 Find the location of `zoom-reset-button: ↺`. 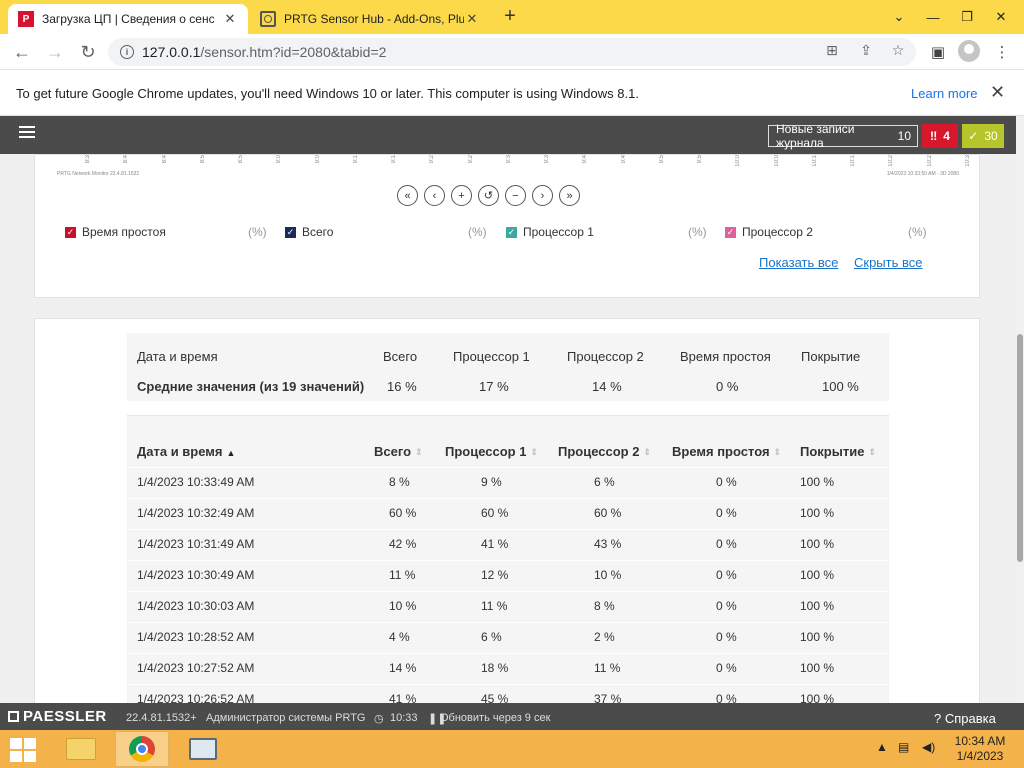

zoom-reset-button: ↺ is located at coordinates (488, 195).